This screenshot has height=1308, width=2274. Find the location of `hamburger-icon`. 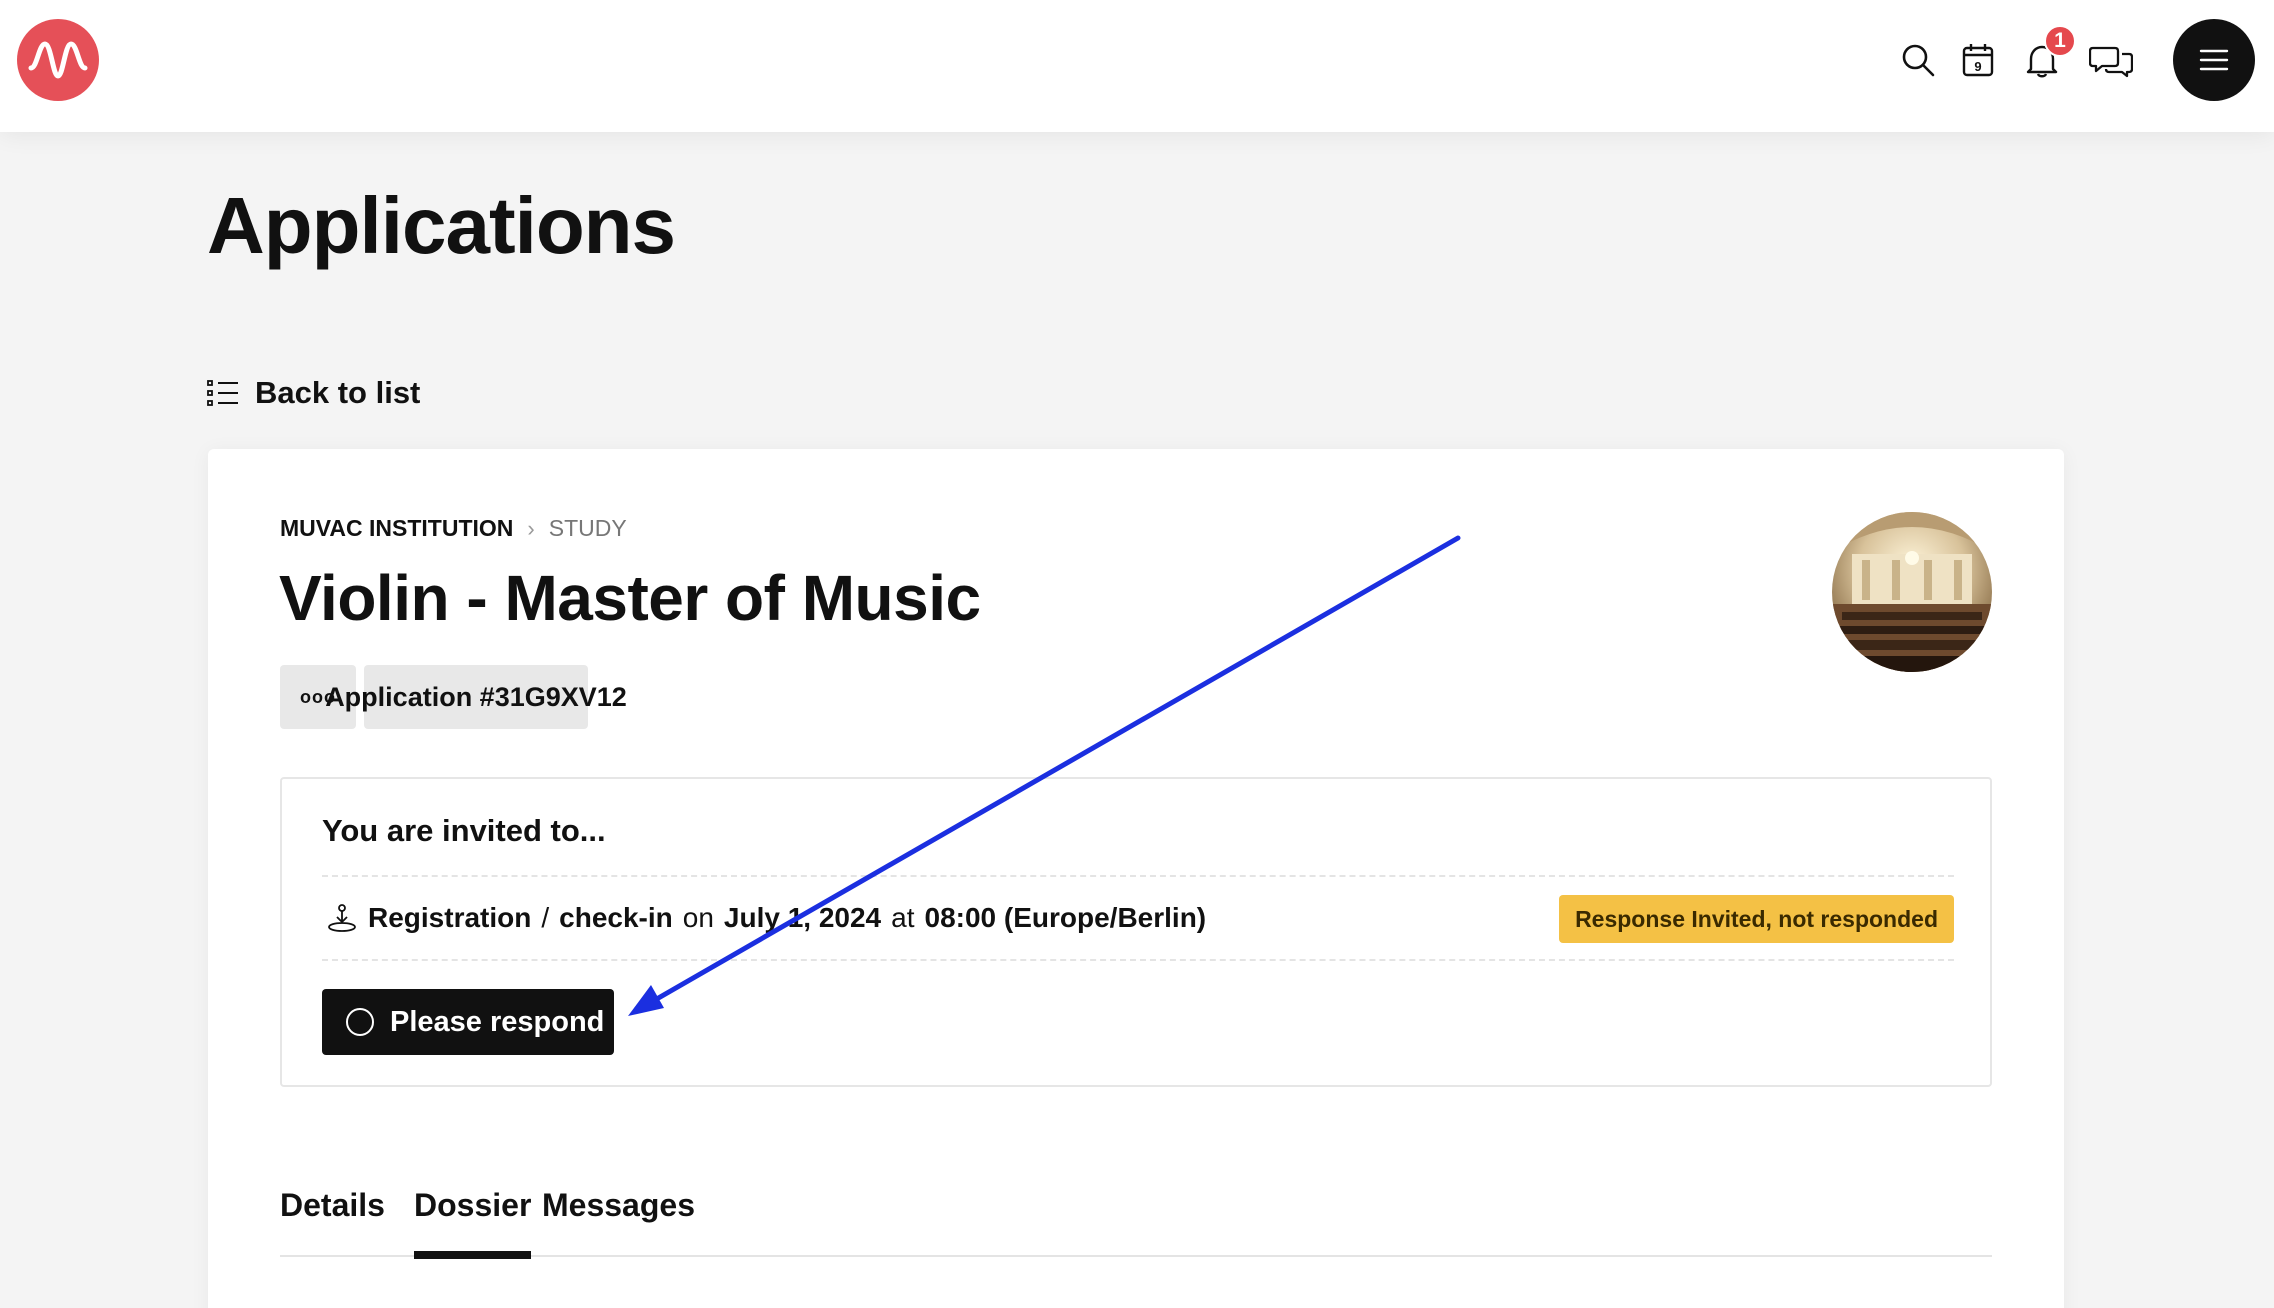

hamburger-icon is located at coordinates (2214, 60).